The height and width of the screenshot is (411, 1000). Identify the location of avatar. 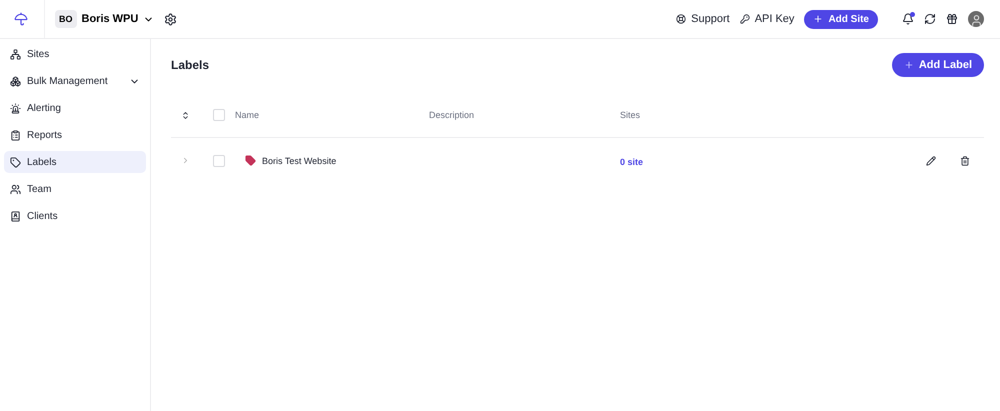
(976, 19).